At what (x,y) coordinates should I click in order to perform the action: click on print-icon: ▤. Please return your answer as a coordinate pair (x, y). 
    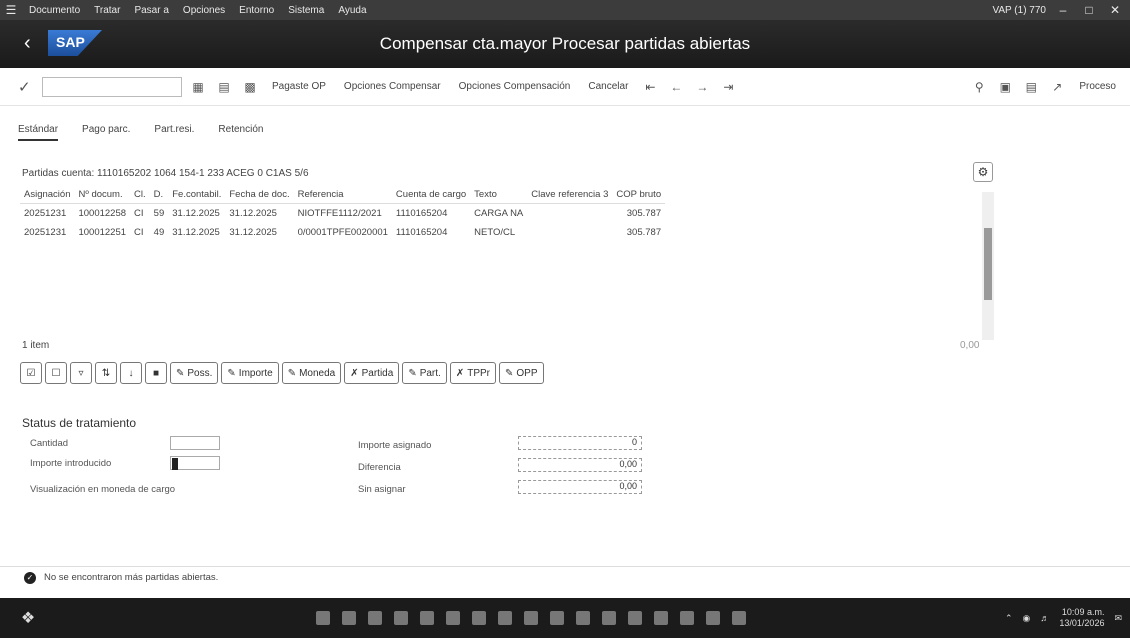
    Looking at the image, I should click on (224, 87).